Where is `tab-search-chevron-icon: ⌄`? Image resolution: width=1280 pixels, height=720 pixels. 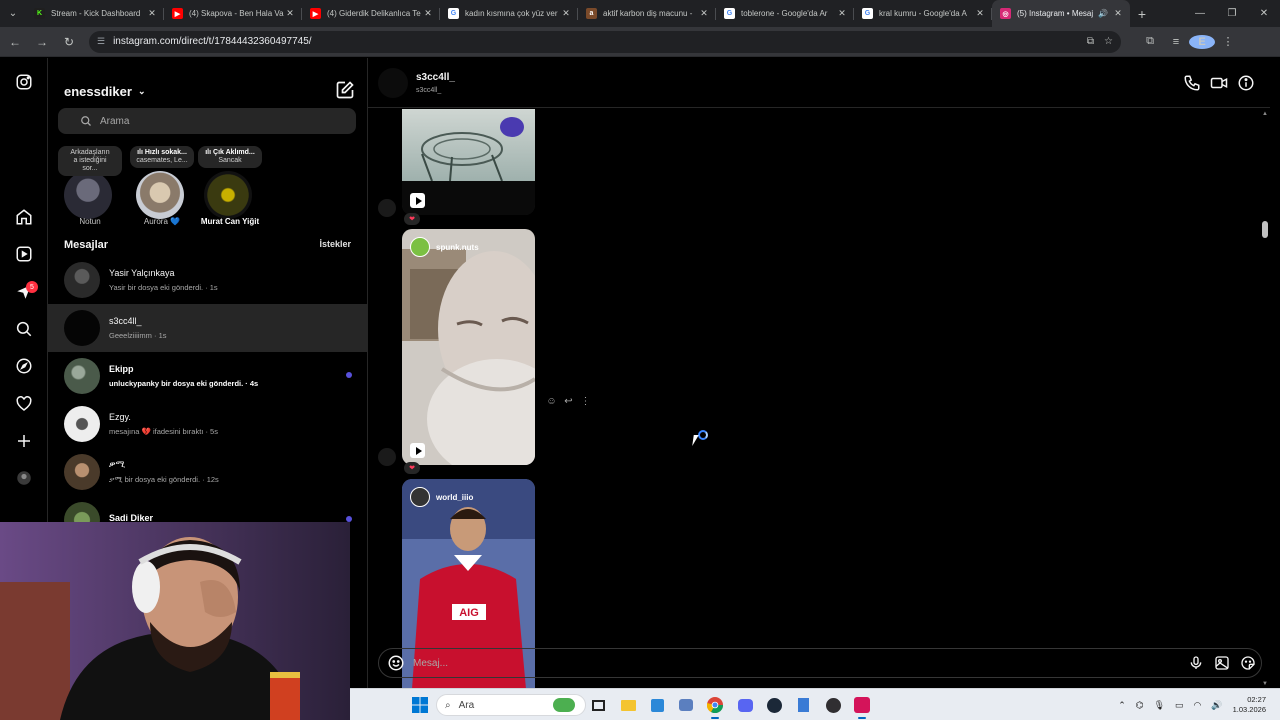 tab-search-chevron-icon: ⌄ is located at coordinates (13, 13).